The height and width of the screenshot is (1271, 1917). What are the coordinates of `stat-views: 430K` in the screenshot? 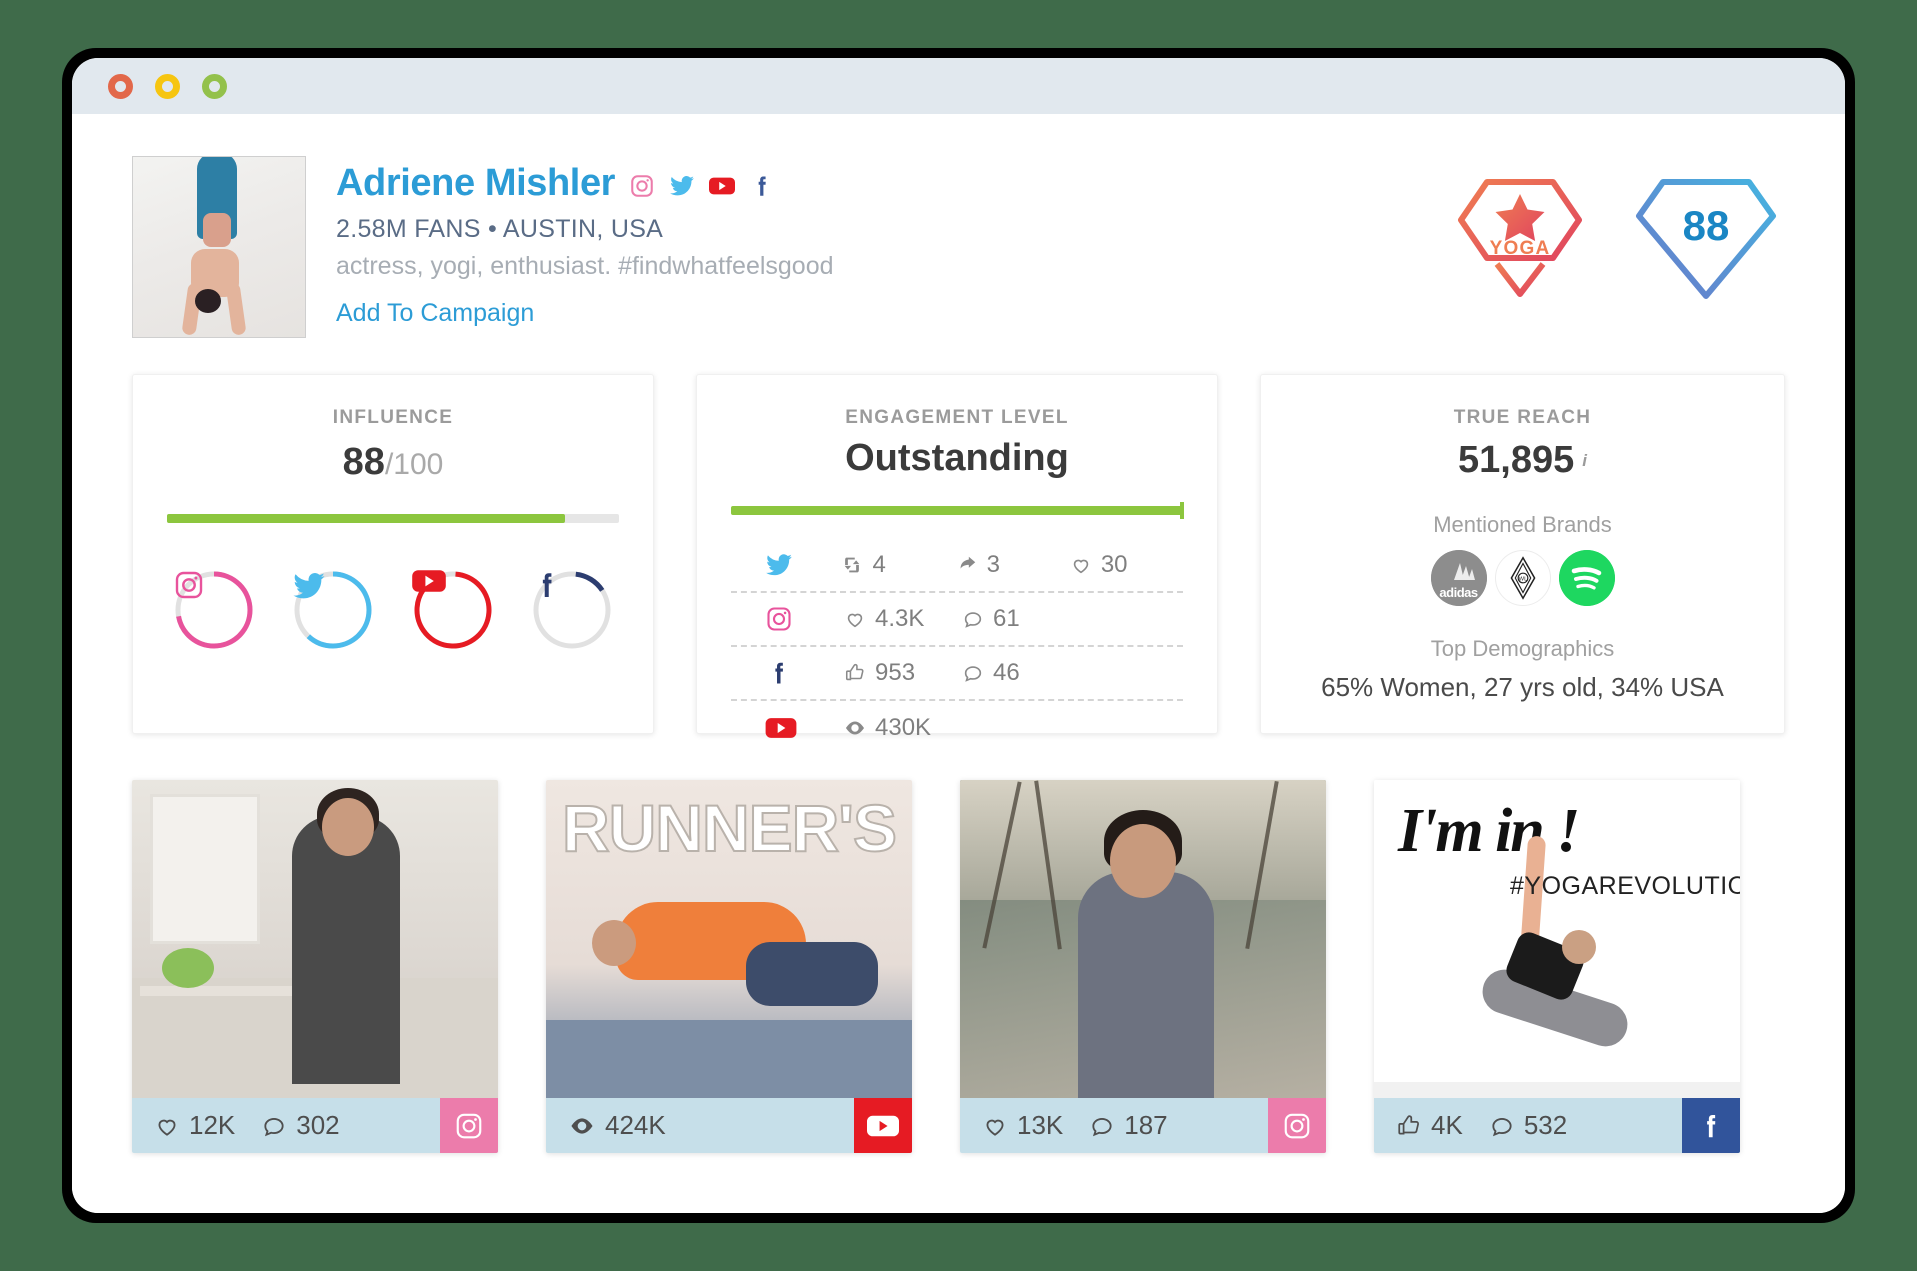 It's located at (902, 728).